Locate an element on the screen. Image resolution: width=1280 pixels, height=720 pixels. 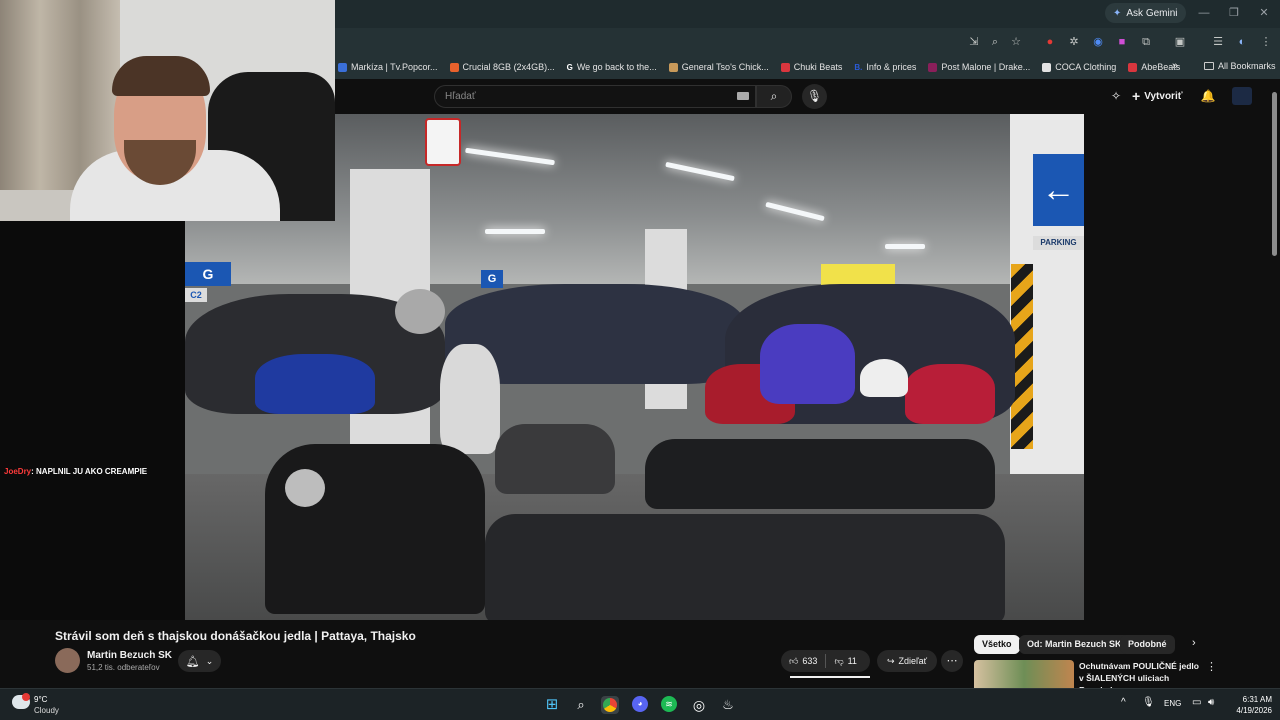
folder-icon is located at coordinates (1209, 66).